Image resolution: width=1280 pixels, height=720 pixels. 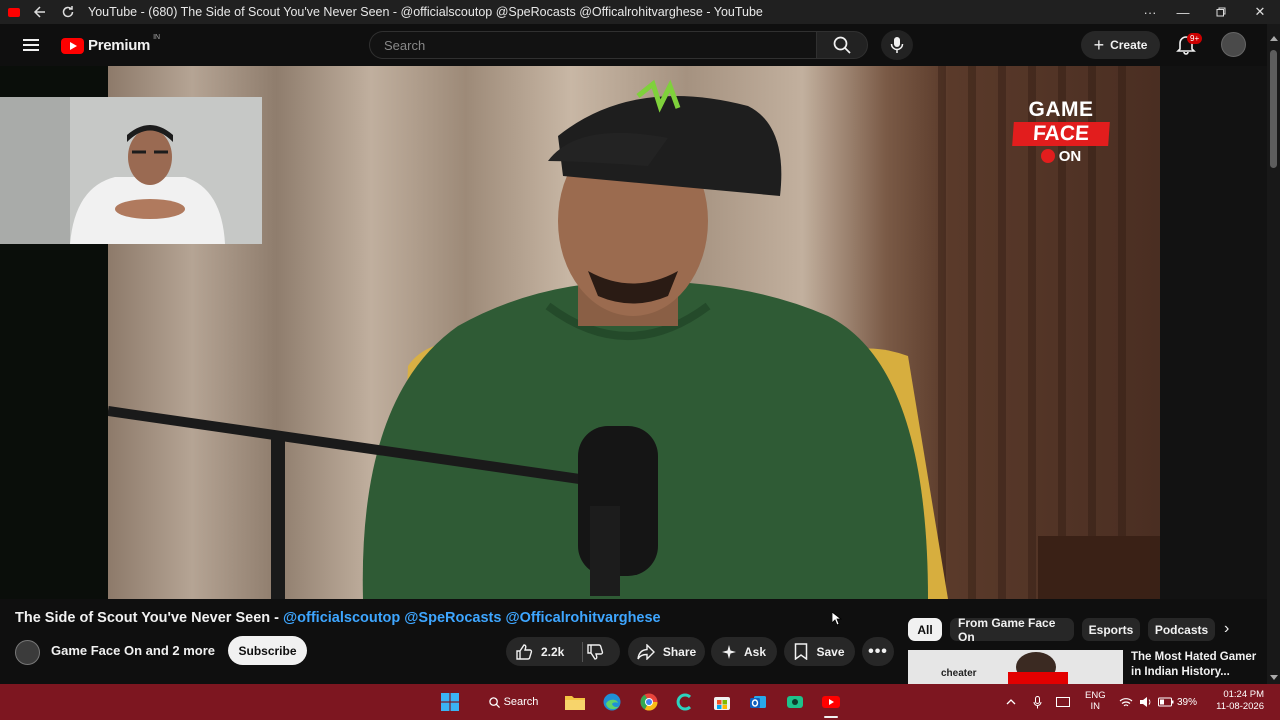 I want to click on channel-name: Game Face On and 2 more, so click(x=133, y=650).